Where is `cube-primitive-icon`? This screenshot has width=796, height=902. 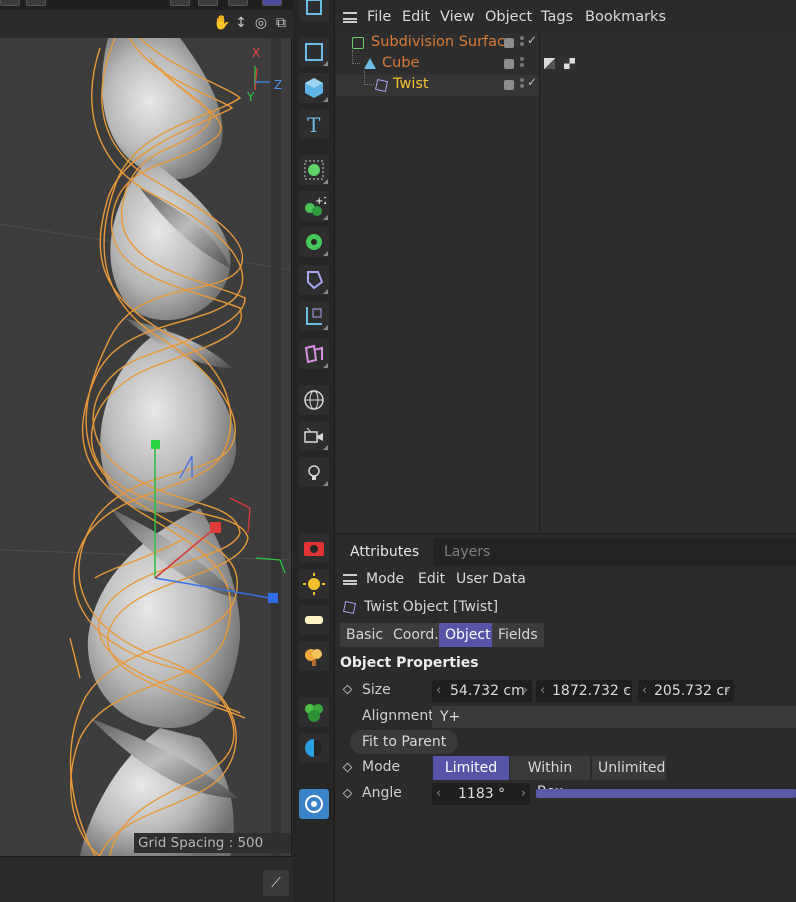 cube-primitive-icon is located at coordinates (314, 88).